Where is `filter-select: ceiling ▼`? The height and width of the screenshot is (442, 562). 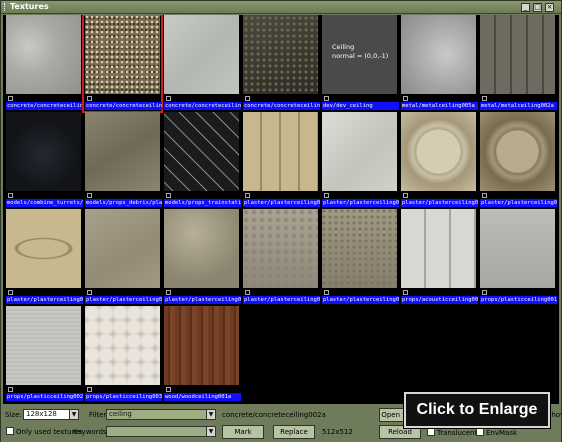 filter-select: ceiling ▼ is located at coordinates (161, 414).